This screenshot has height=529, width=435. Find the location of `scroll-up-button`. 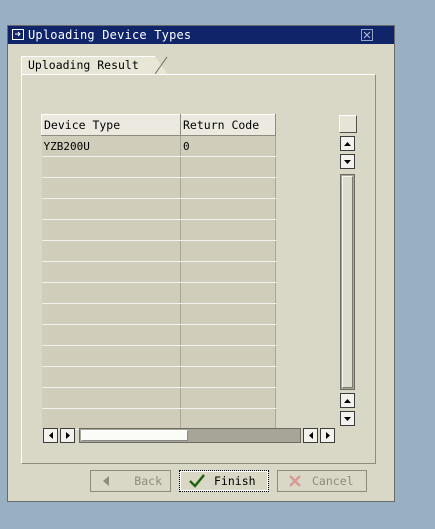

scroll-up-button is located at coordinates (347, 161).